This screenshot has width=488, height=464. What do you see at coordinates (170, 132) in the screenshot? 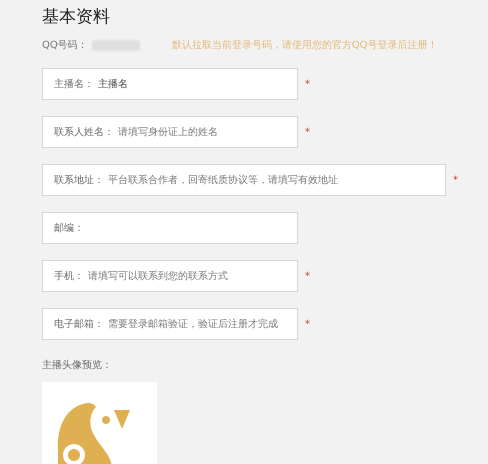
I see `input-field: 联系人姓名： 请填写身份证上的姓名` at bounding box center [170, 132].